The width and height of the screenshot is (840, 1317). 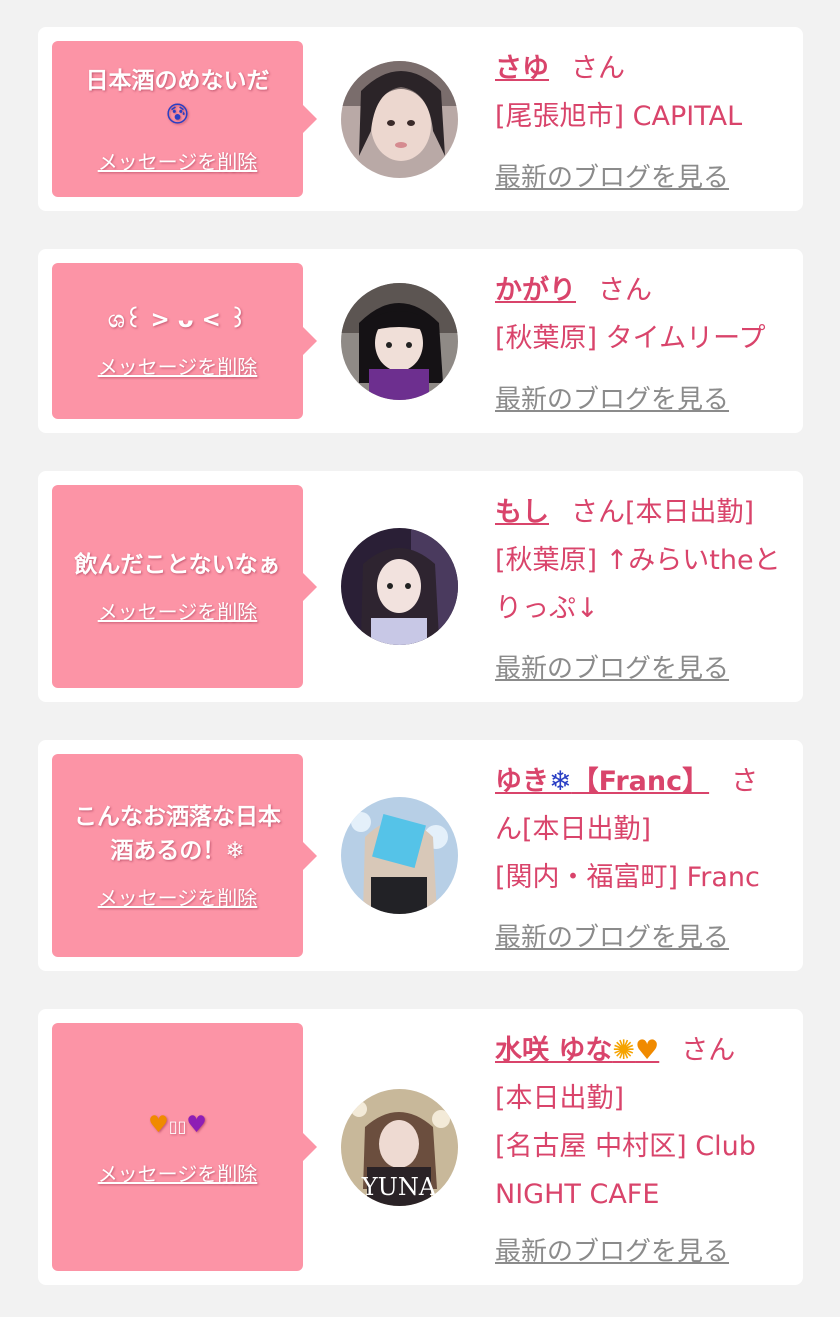 I want to click on message-text: 日本酒のめないだ 😰, so click(x=177, y=97).